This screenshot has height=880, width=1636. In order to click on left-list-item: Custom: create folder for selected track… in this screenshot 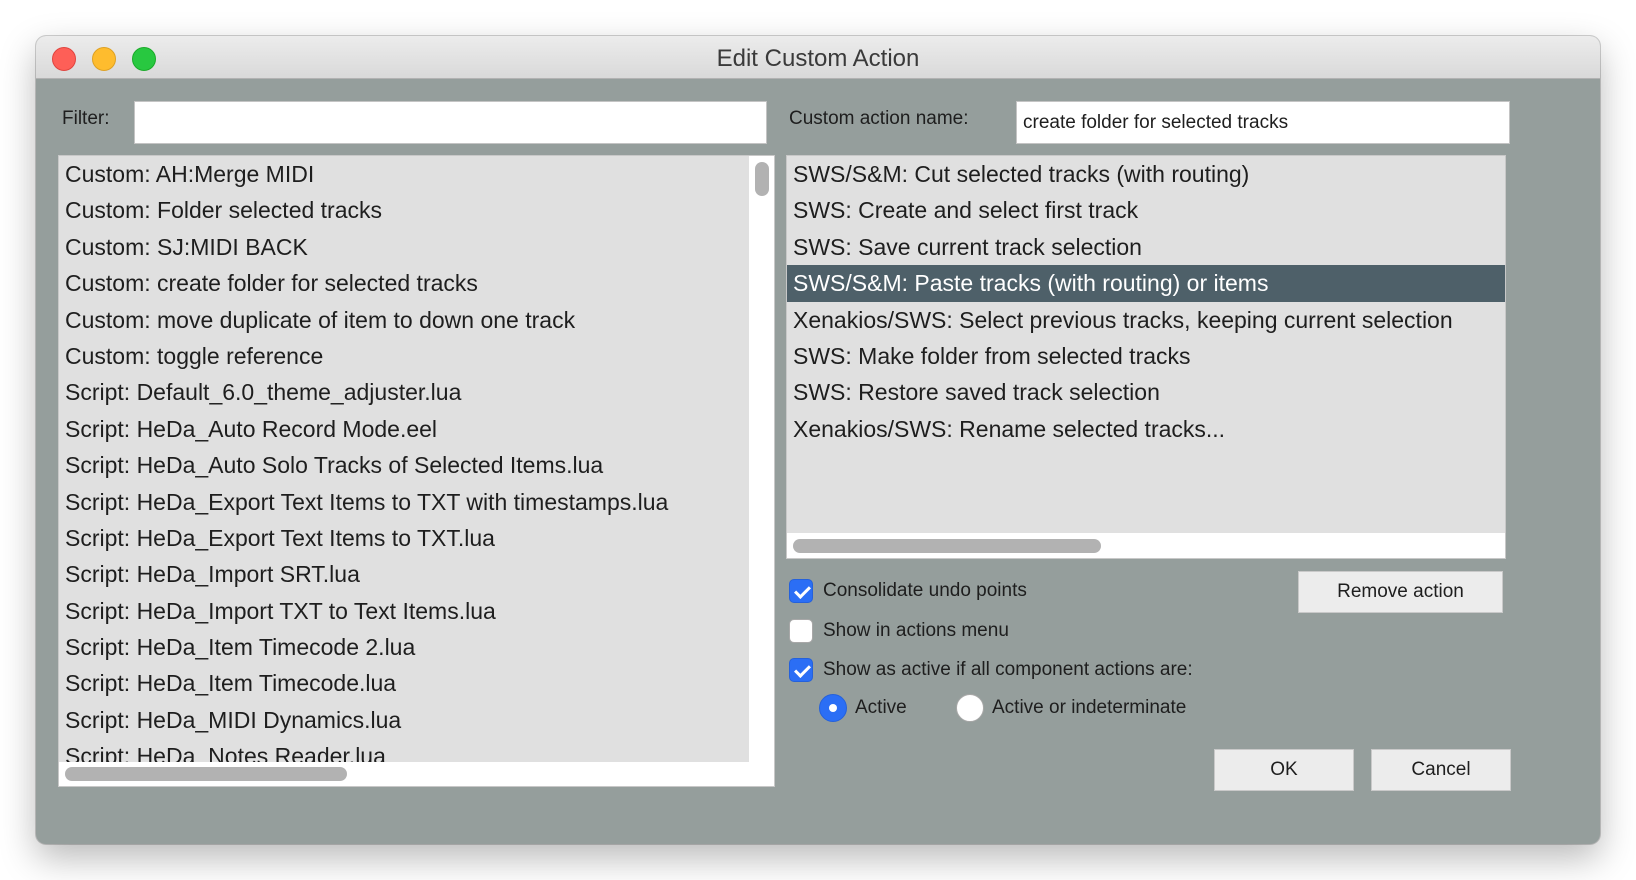, I will do `click(404, 283)`.